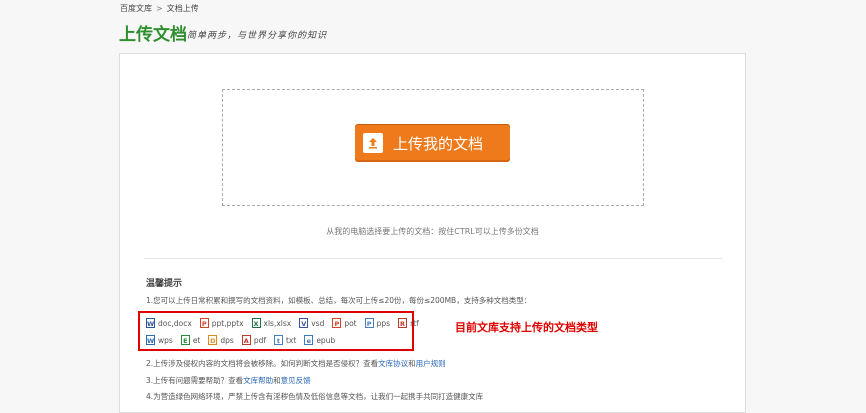  Describe the element at coordinates (256, 323) in the screenshot. I see `excel-icon: X` at that location.